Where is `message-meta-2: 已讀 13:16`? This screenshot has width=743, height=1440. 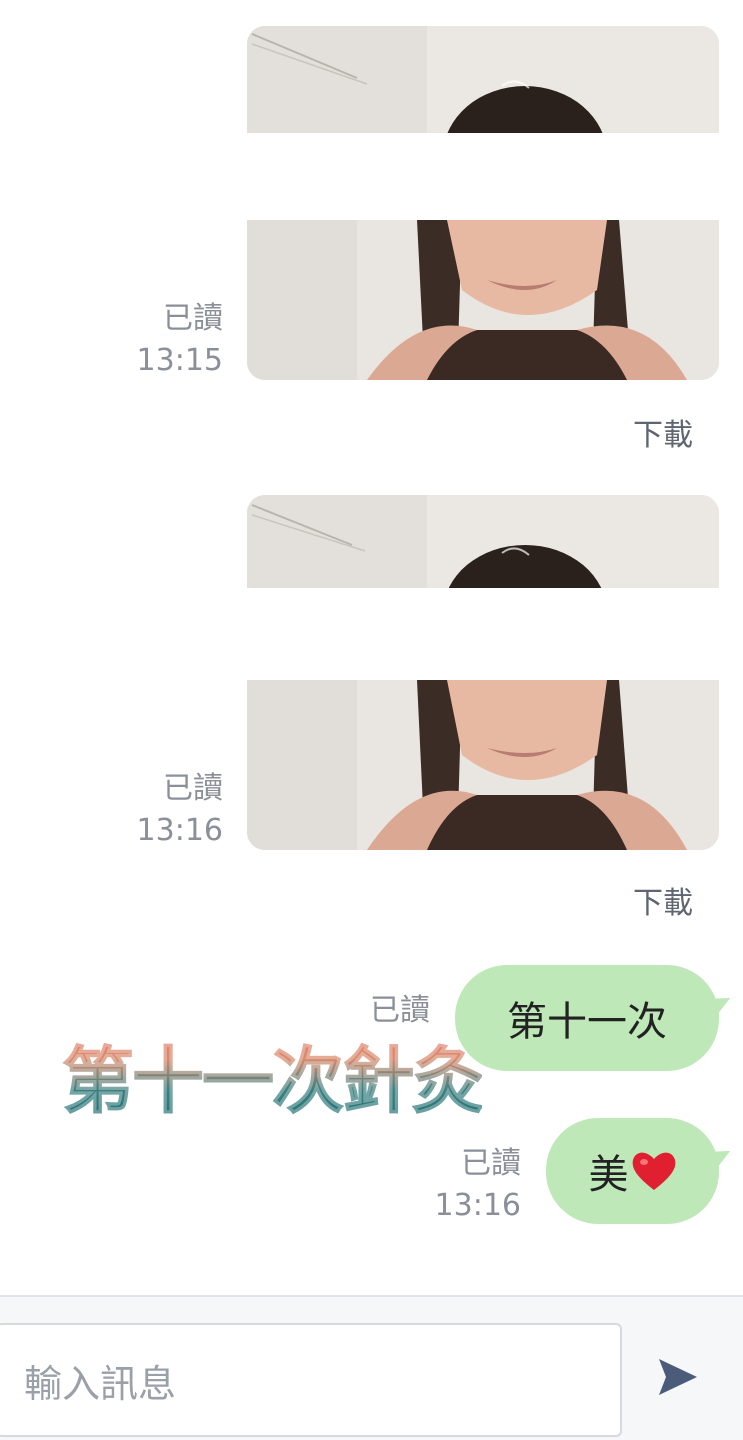
message-meta-2: 已讀 13:16 is located at coordinates (180, 810).